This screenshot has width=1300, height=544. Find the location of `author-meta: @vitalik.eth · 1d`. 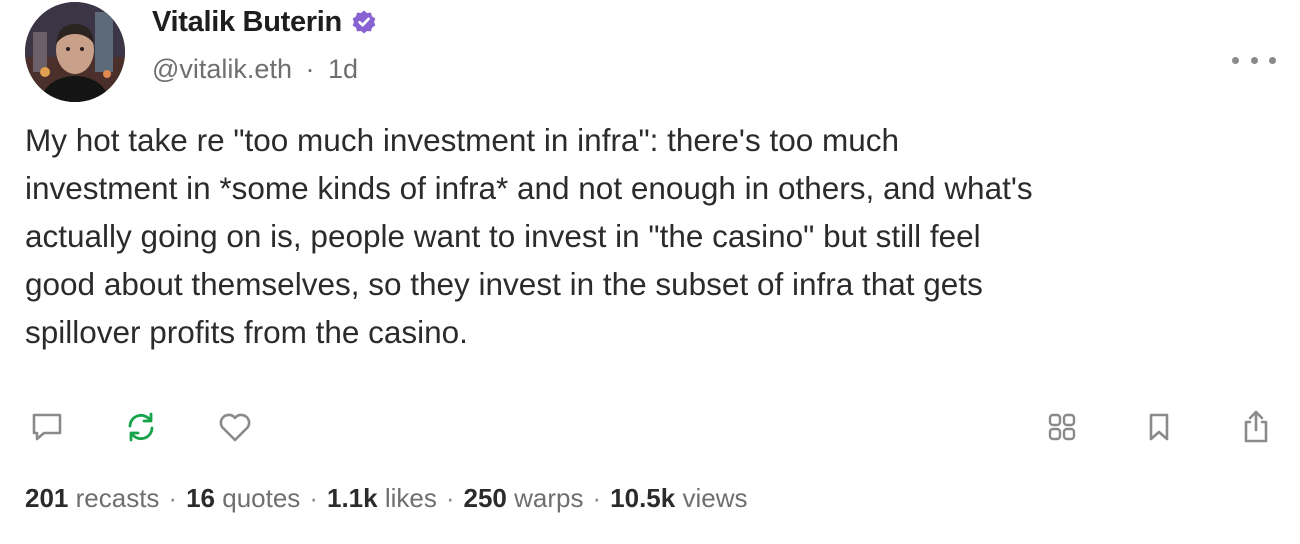

author-meta: @vitalik.eth · 1d is located at coordinates (255, 69).